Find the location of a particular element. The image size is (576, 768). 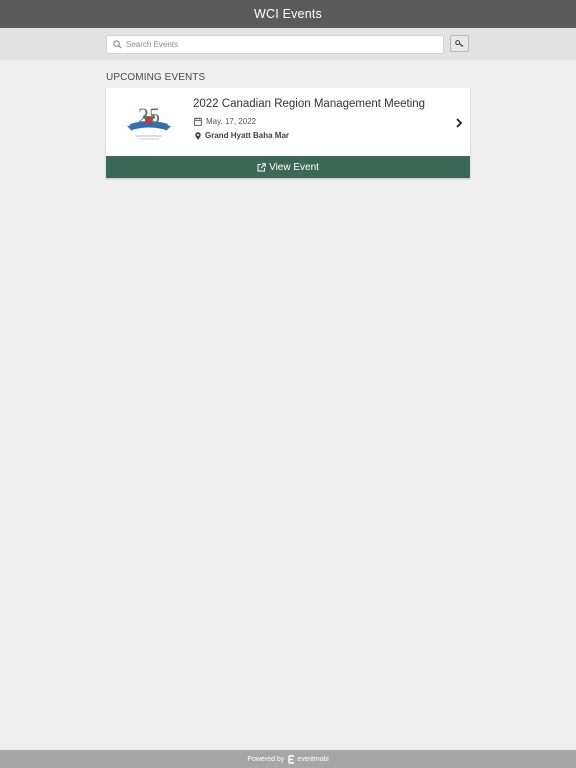

view-event-label: View Event is located at coordinates (294, 167).